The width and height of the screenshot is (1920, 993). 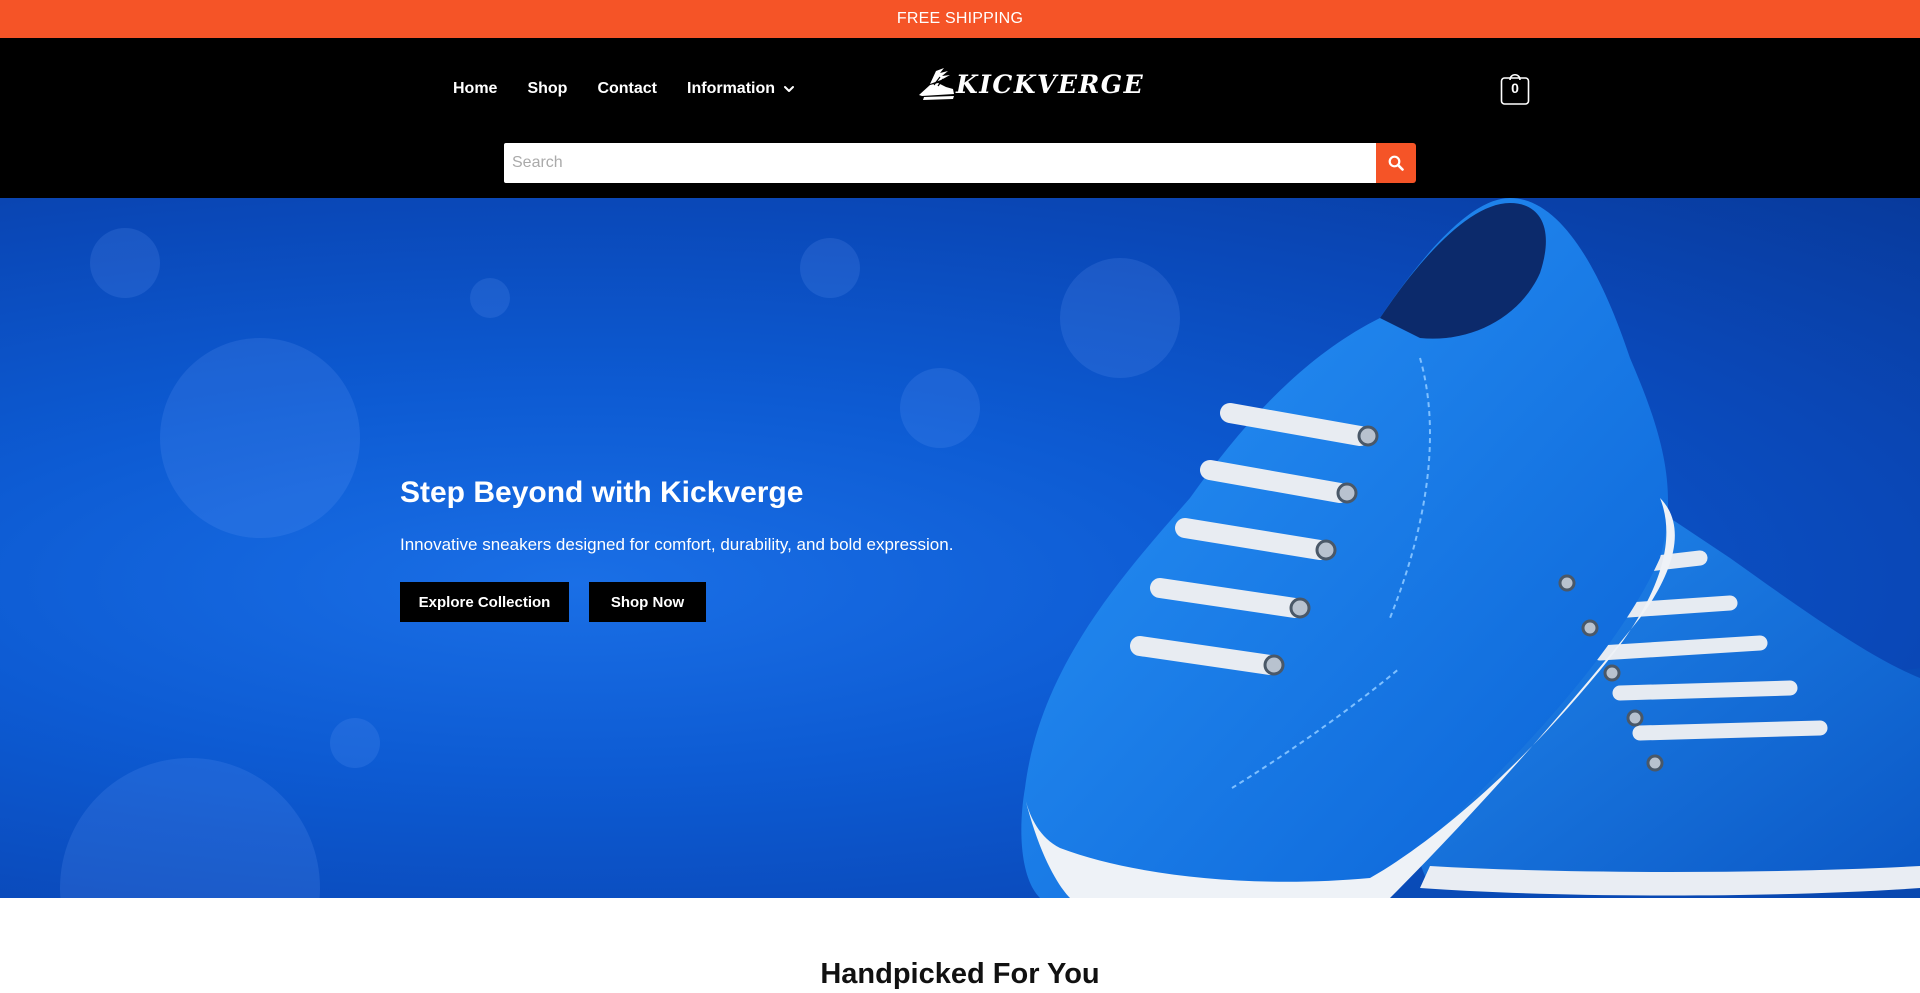 I want to click on nav-item-label: Shop, so click(x=547, y=88).